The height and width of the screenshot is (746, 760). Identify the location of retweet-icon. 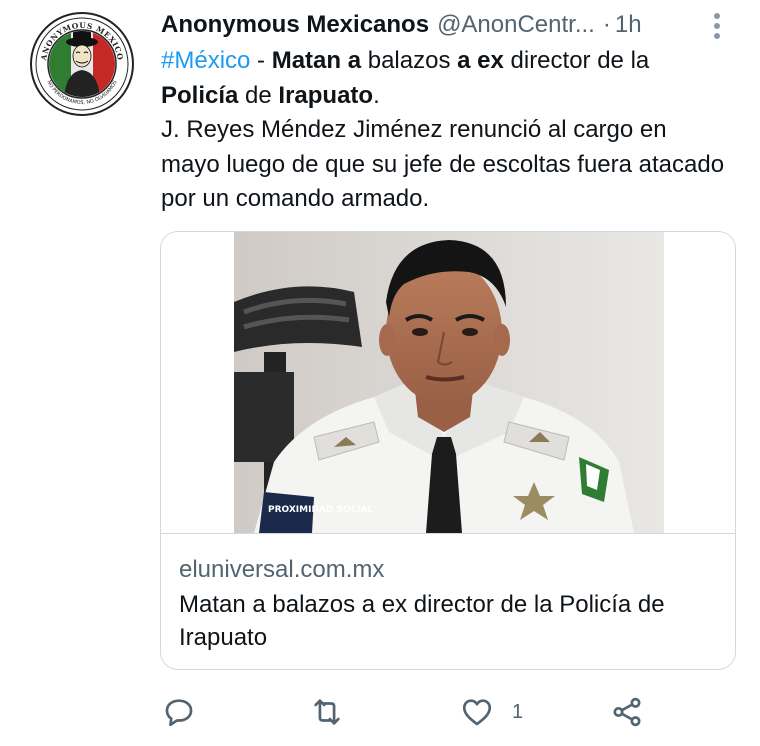
(327, 712).